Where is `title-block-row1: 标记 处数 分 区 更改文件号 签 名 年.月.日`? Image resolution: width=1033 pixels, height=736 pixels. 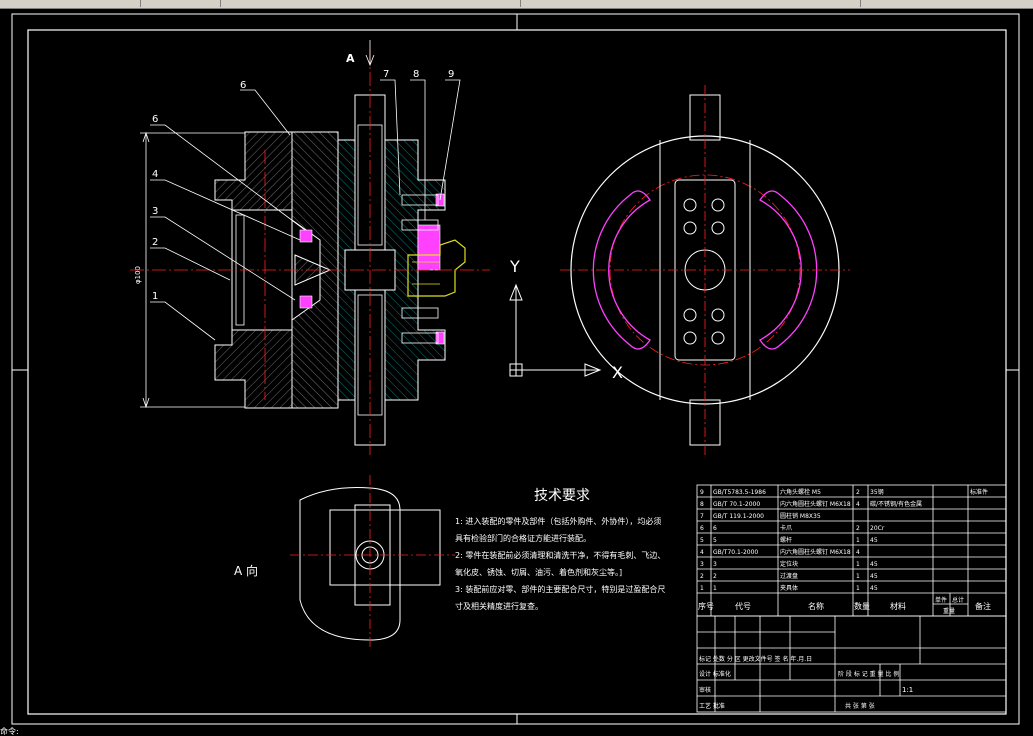 title-block-row1: 标记 处数 分 区 更改文件号 签 名 年.月.日 is located at coordinates (755, 659).